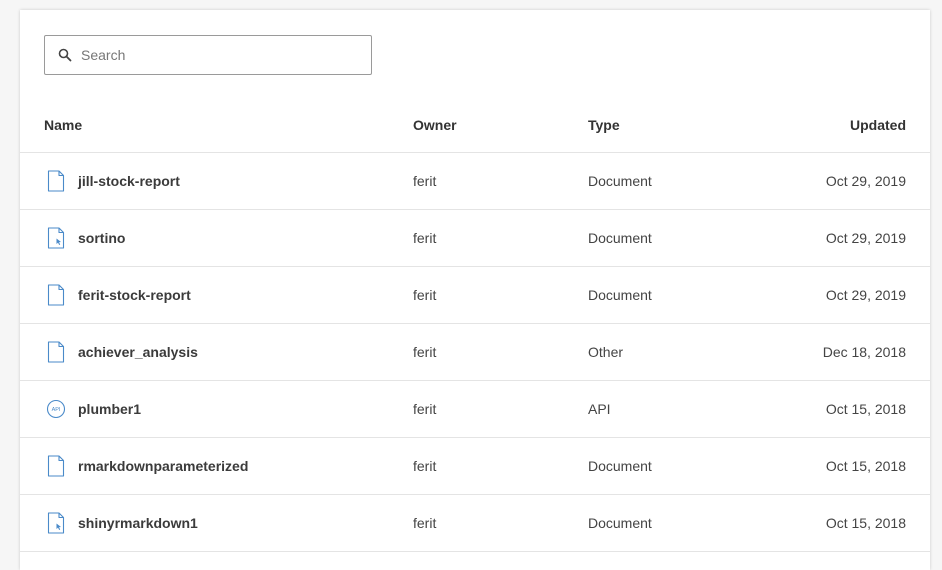 This screenshot has height=570, width=942. What do you see at coordinates (475, 409) in the screenshot?
I see `table-row: API plumber1 ferit API Oct 15, 2018` at bounding box center [475, 409].